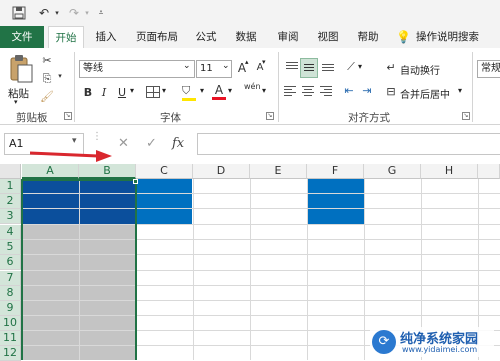  What do you see at coordinates (190, 92) in the screenshot?
I see `fill-color-icon: ⛉` at bounding box center [190, 92].